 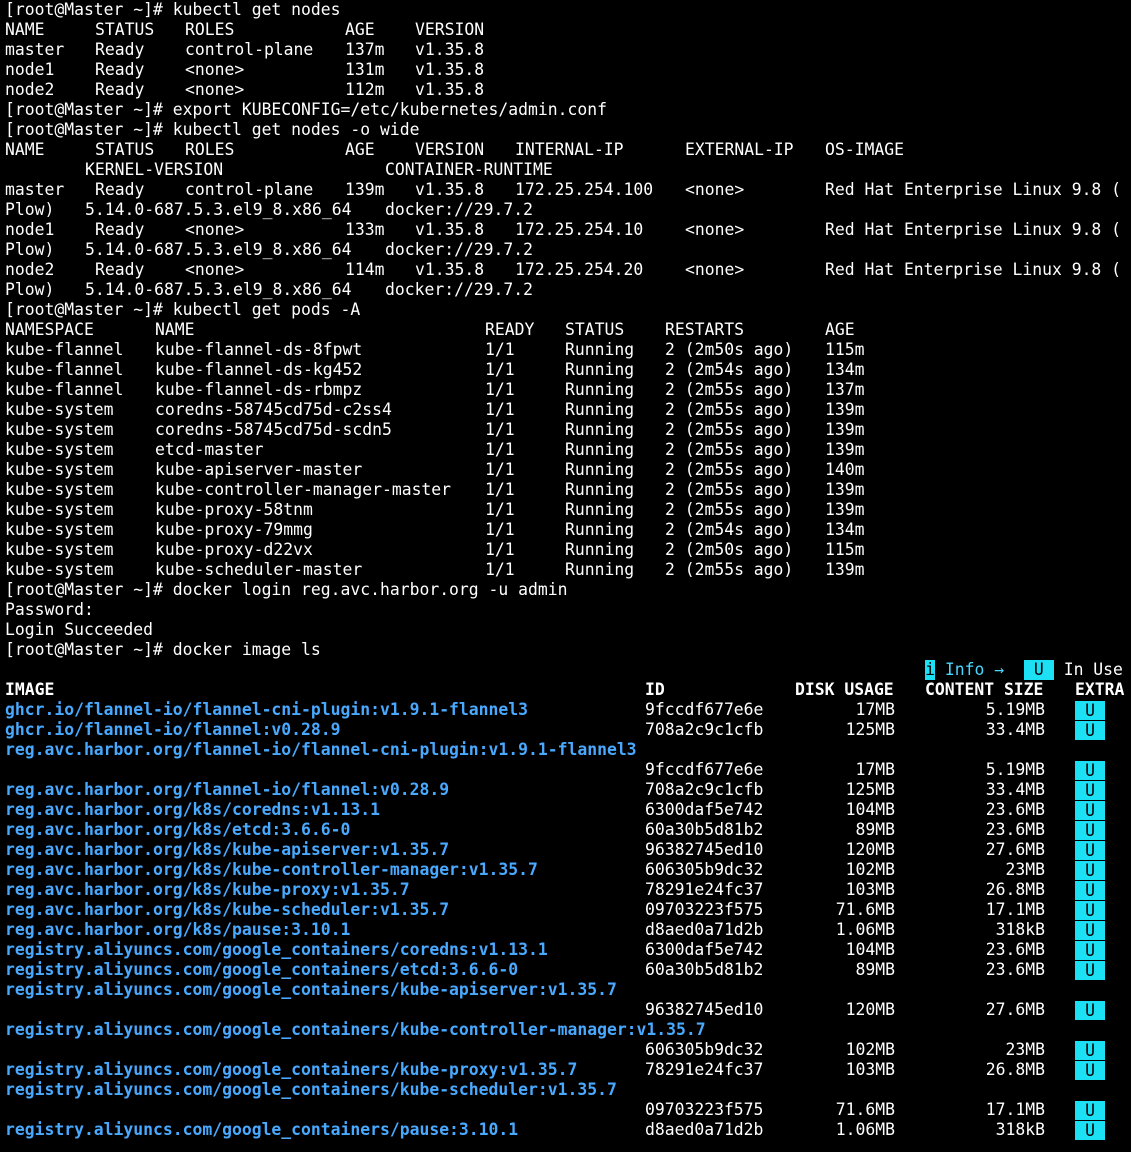 What do you see at coordinates (568, 30) in the screenshot?
I see `table-header: NAME STATUS ROLES AGE VERSION` at bounding box center [568, 30].